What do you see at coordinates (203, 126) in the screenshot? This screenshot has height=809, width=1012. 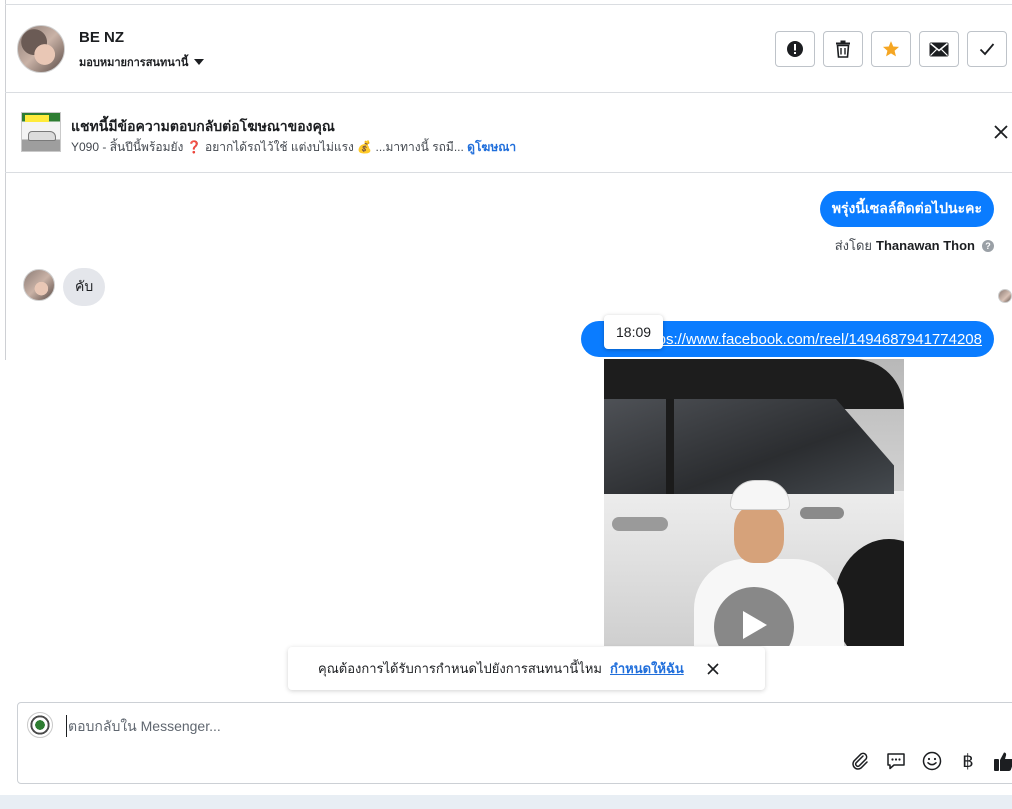 I see `ad-banner-title: แชทนี้มีข้อความตอบกลับต่อโฆษณาของคุณ` at bounding box center [203, 126].